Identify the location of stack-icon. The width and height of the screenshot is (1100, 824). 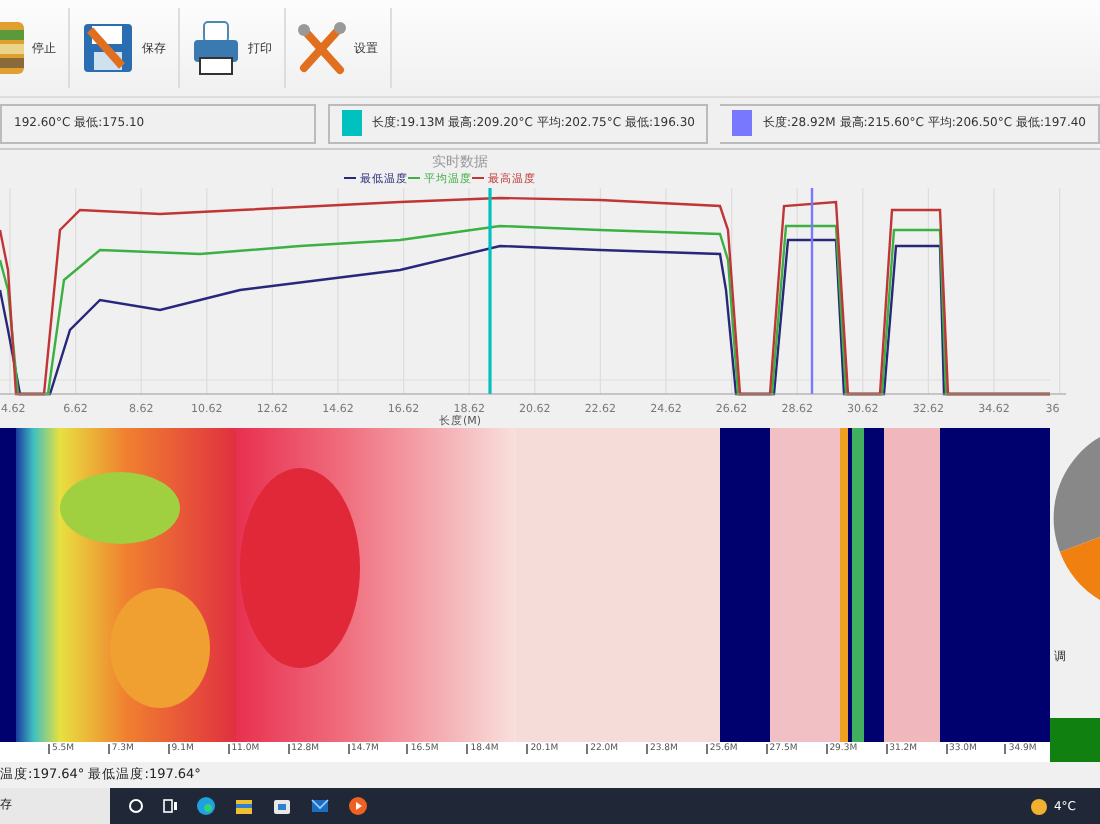
(12, 48).